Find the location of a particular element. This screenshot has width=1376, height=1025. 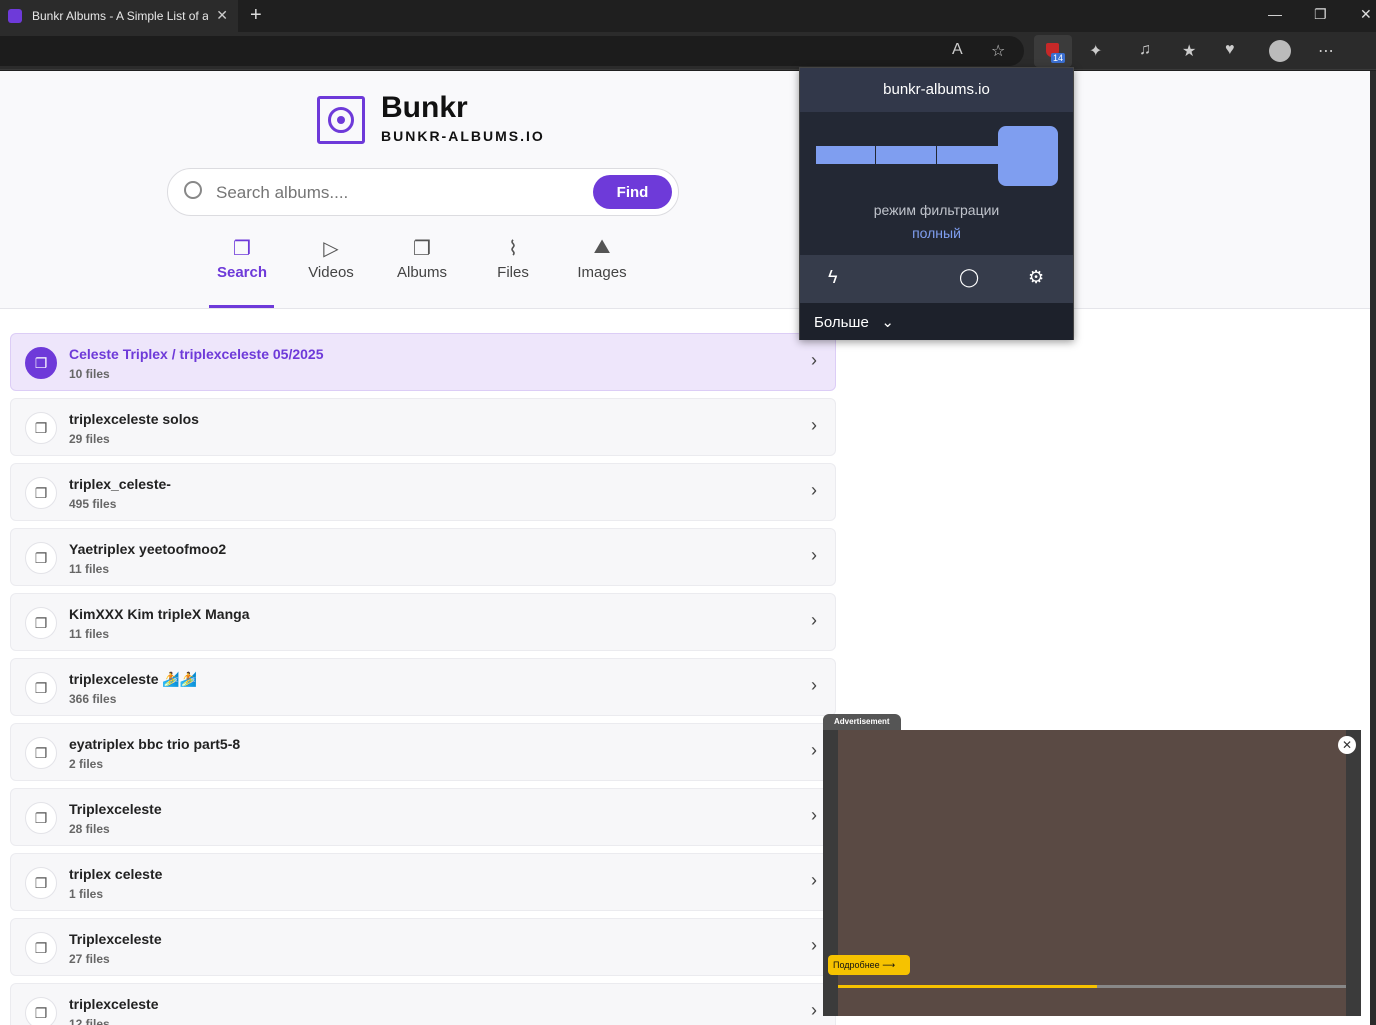

advertisement: Advertisement ✕ Подробнее ⟶ is located at coordinates (1092, 865).